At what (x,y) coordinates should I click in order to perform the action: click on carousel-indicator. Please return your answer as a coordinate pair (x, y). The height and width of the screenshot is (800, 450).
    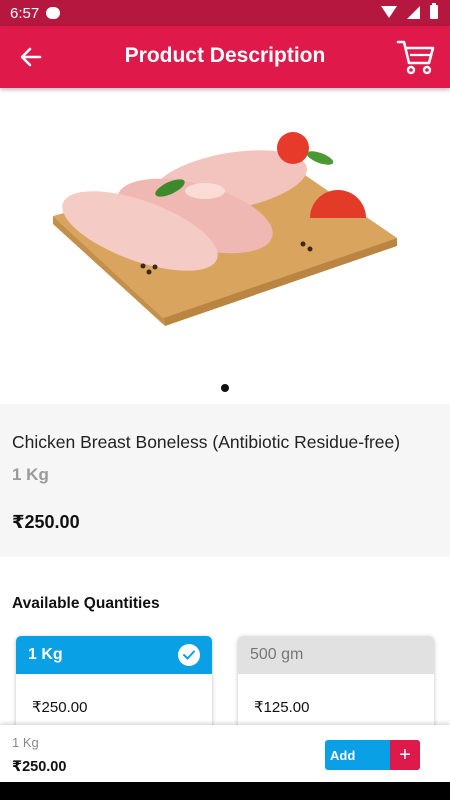
    Looking at the image, I should click on (225, 388).